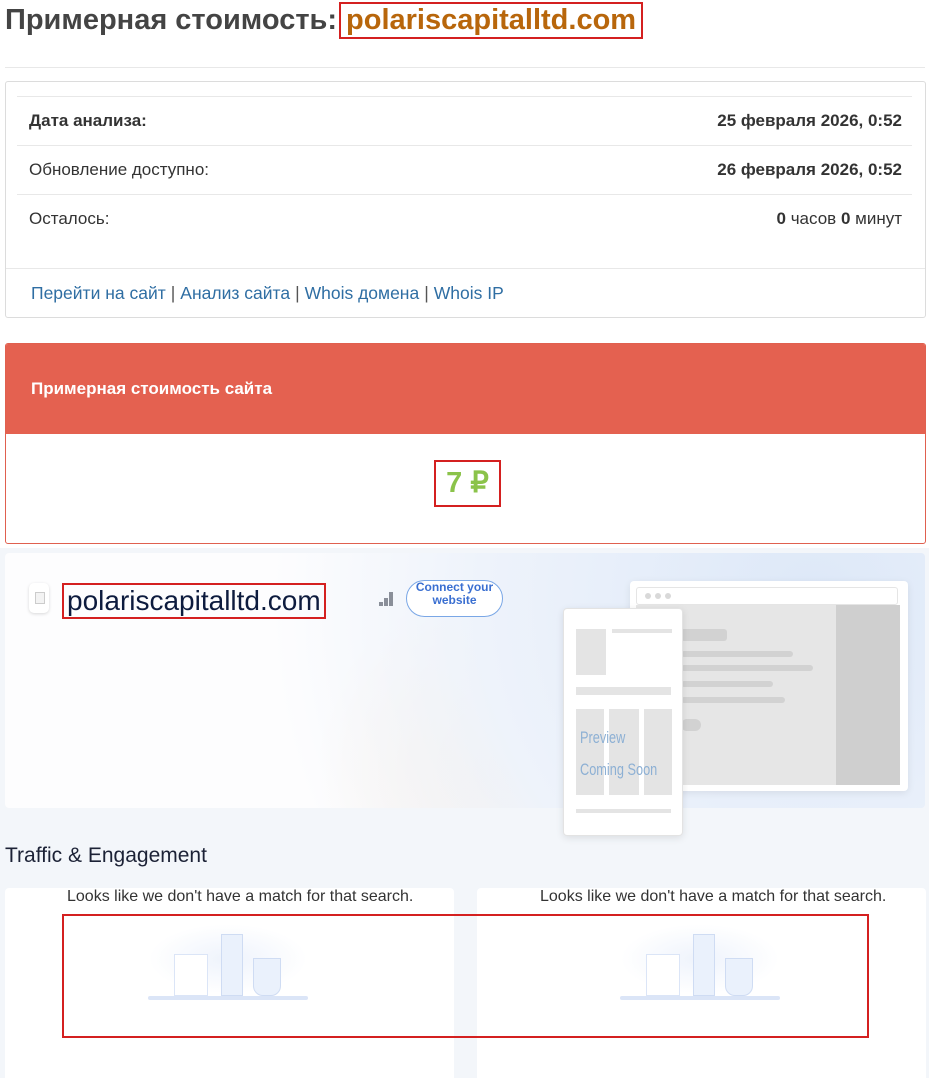 Image resolution: width=929 pixels, height=1078 pixels. I want to click on info-row-analysis-date: Дата анализа: 25 февраля 2026, 0:52, so click(464, 120).